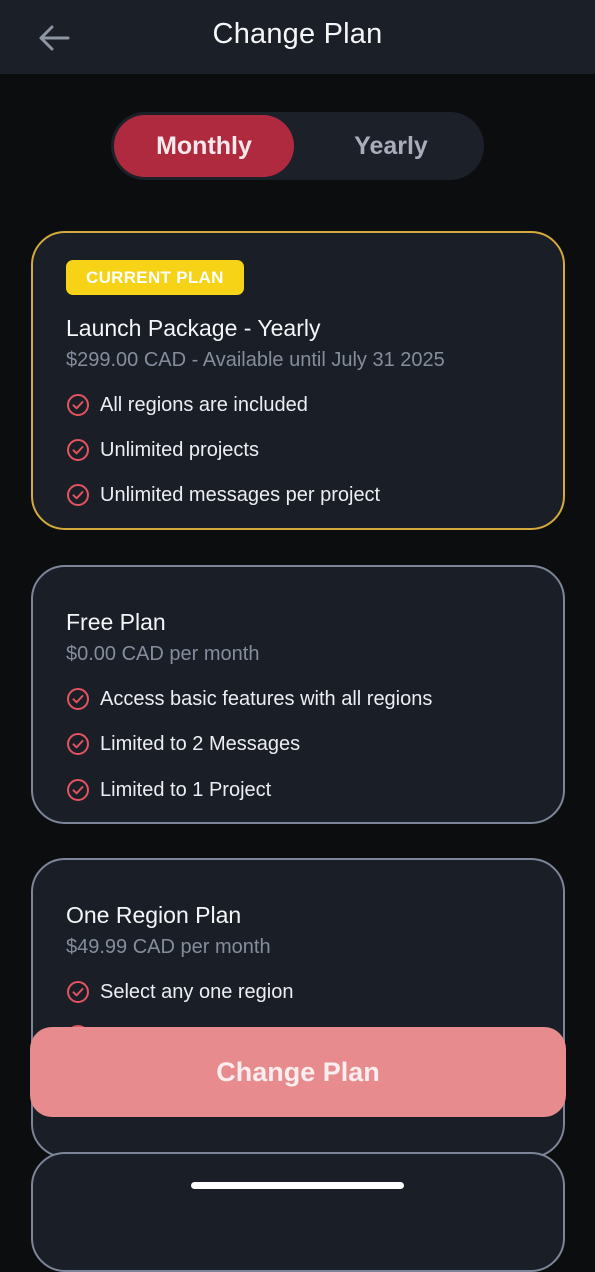 The height and width of the screenshot is (1272, 595). I want to click on plan-feature: Access basic features with all regions, so click(249, 699).